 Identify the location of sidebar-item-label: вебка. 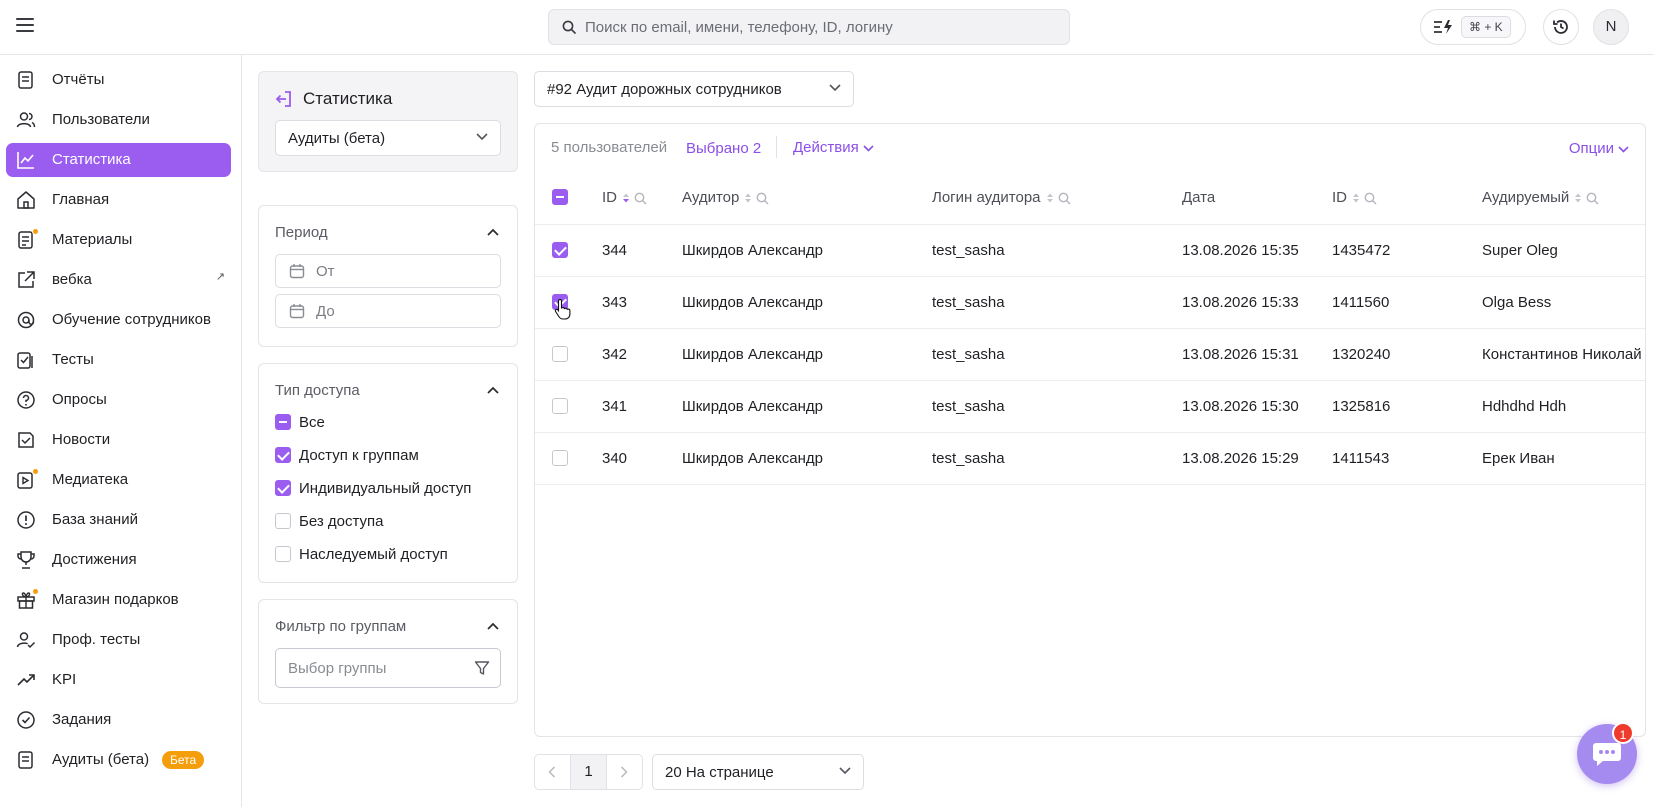
(72, 279).